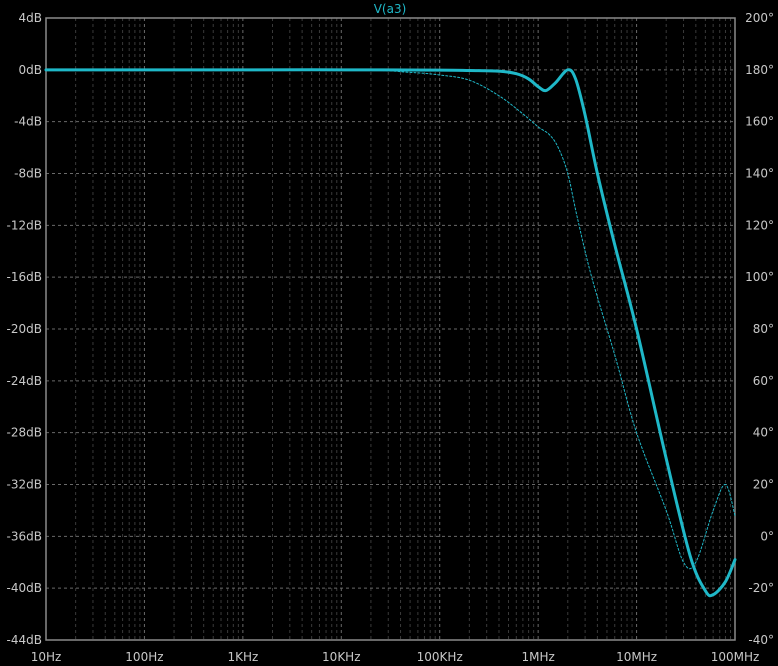 The image size is (778, 666). I want to click on y-left-tick-label: -40dB, so click(24, 588).